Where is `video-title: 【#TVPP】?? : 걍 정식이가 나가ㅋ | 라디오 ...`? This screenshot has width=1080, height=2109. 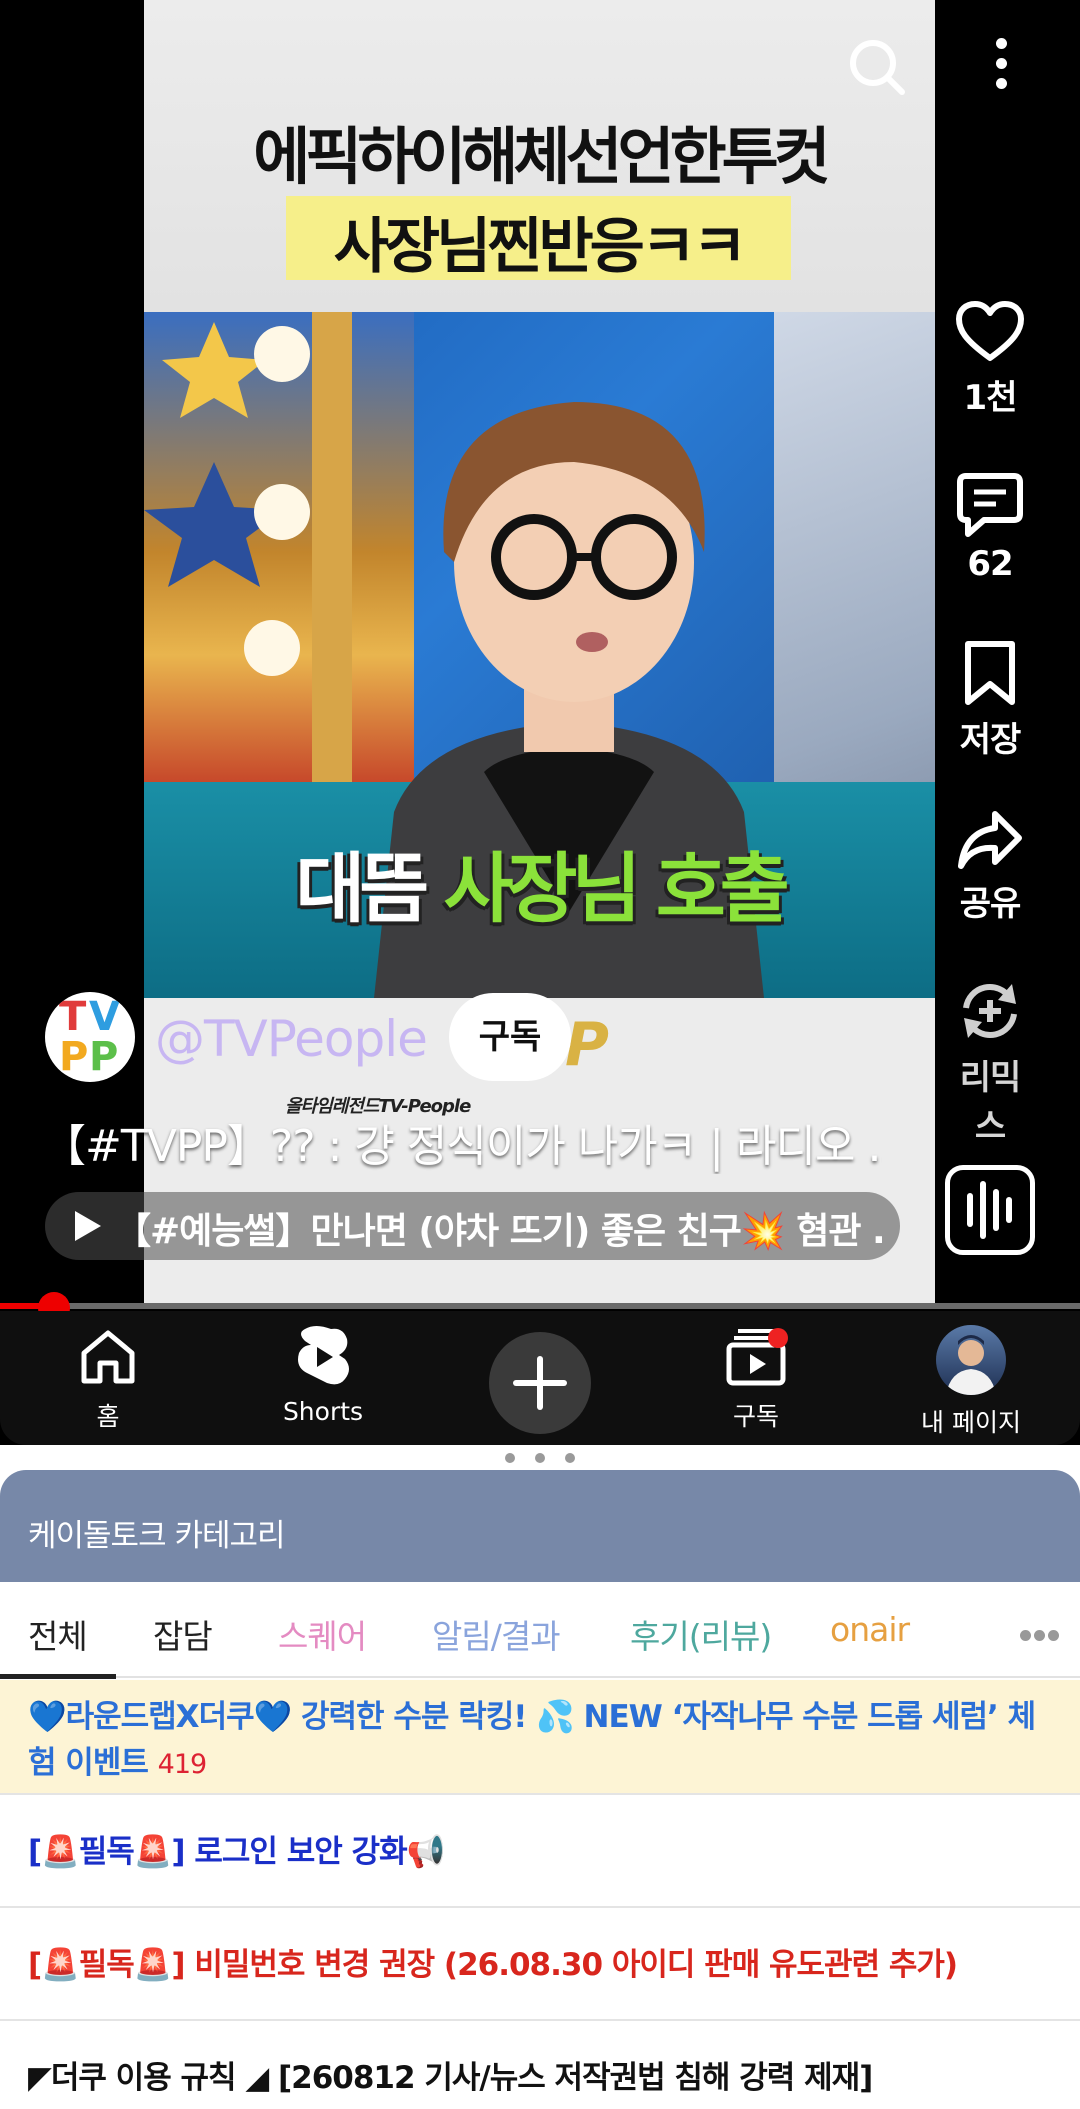 video-title: 【#TVPP】?? : 걍 정식이가 나가ㅋ | 라디오 ... is located at coordinates (462, 1142).